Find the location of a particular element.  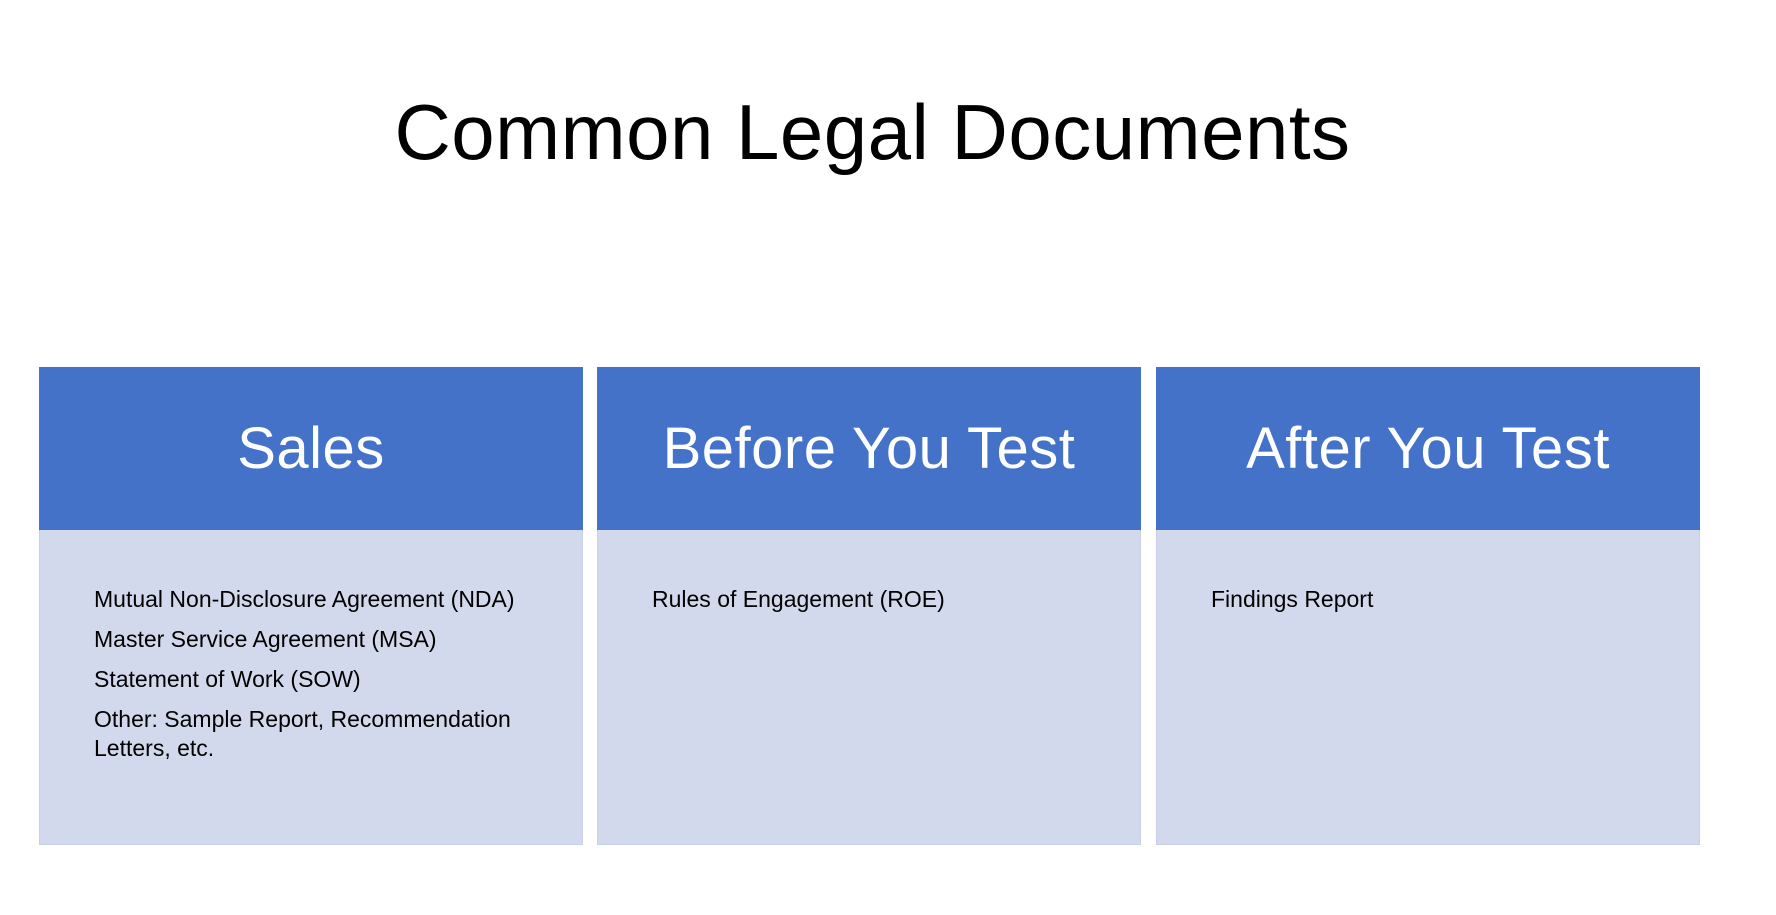

list-item: Mutual Non-Disclosure Agreement (NDA) is located at coordinates (304, 599).